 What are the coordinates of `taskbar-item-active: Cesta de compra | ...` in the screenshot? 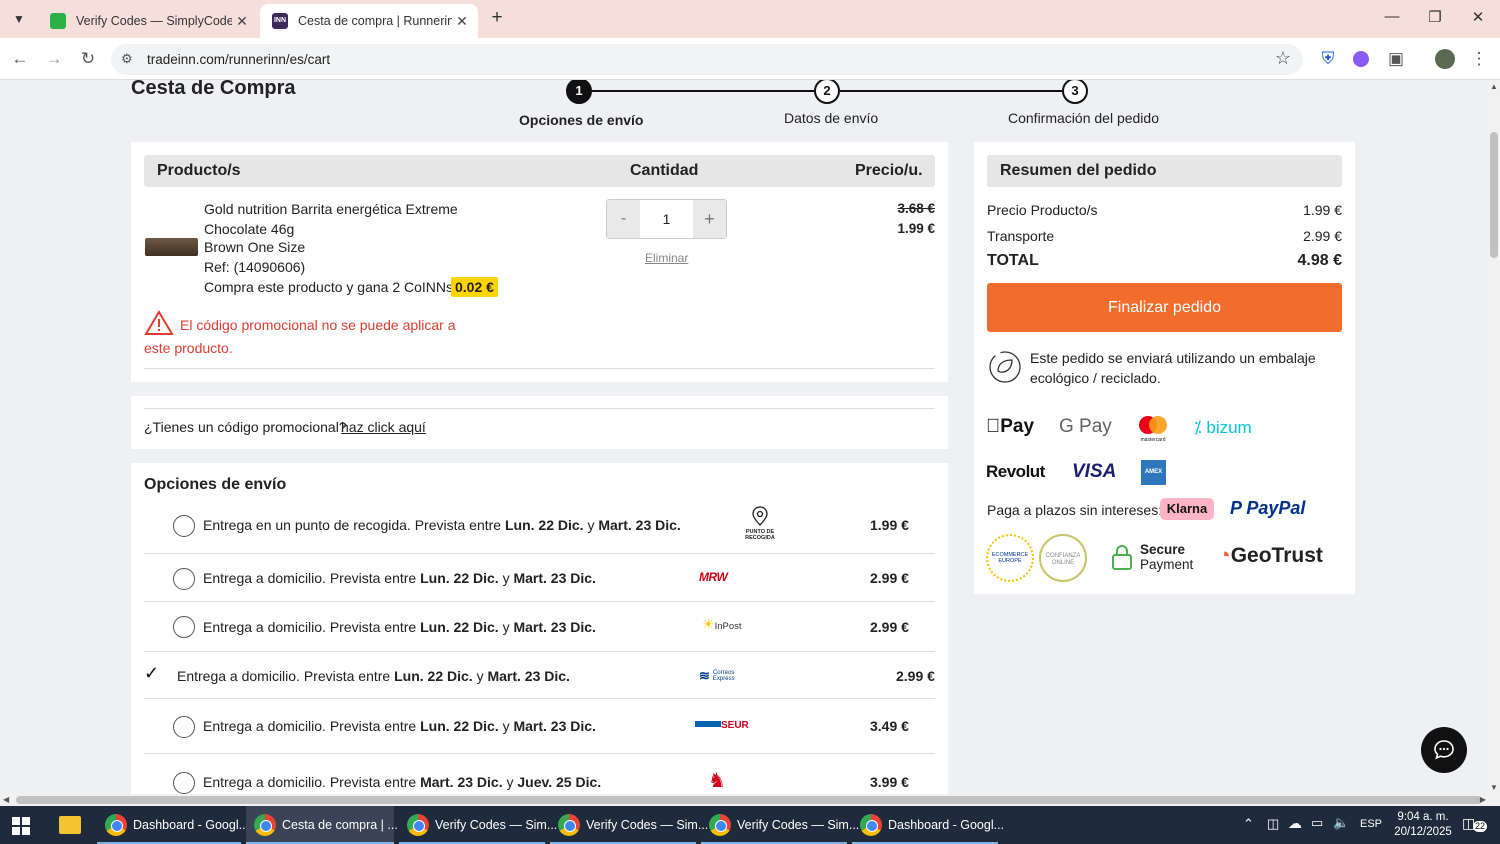 It's located at (322, 825).